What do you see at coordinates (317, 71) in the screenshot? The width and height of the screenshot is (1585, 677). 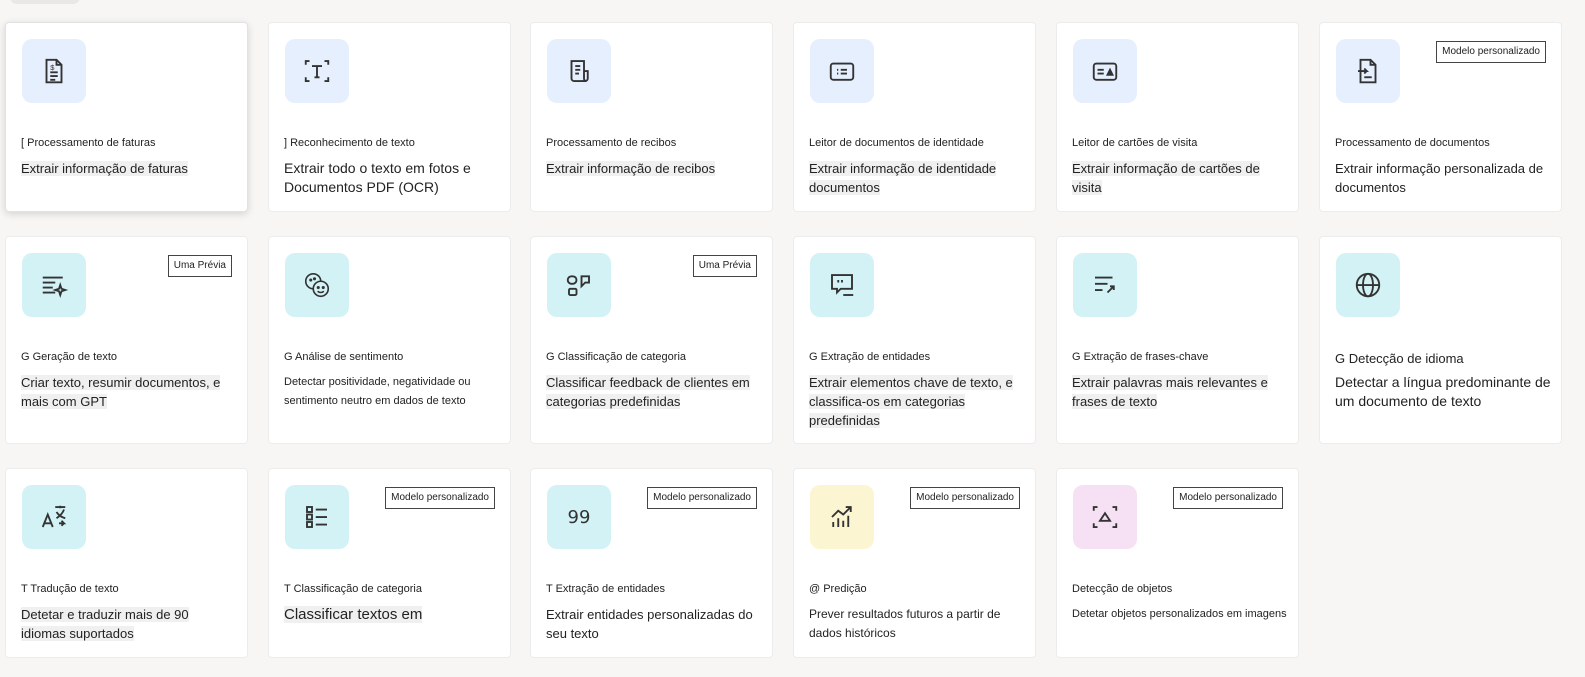 I see `text-recognition-icon` at bounding box center [317, 71].